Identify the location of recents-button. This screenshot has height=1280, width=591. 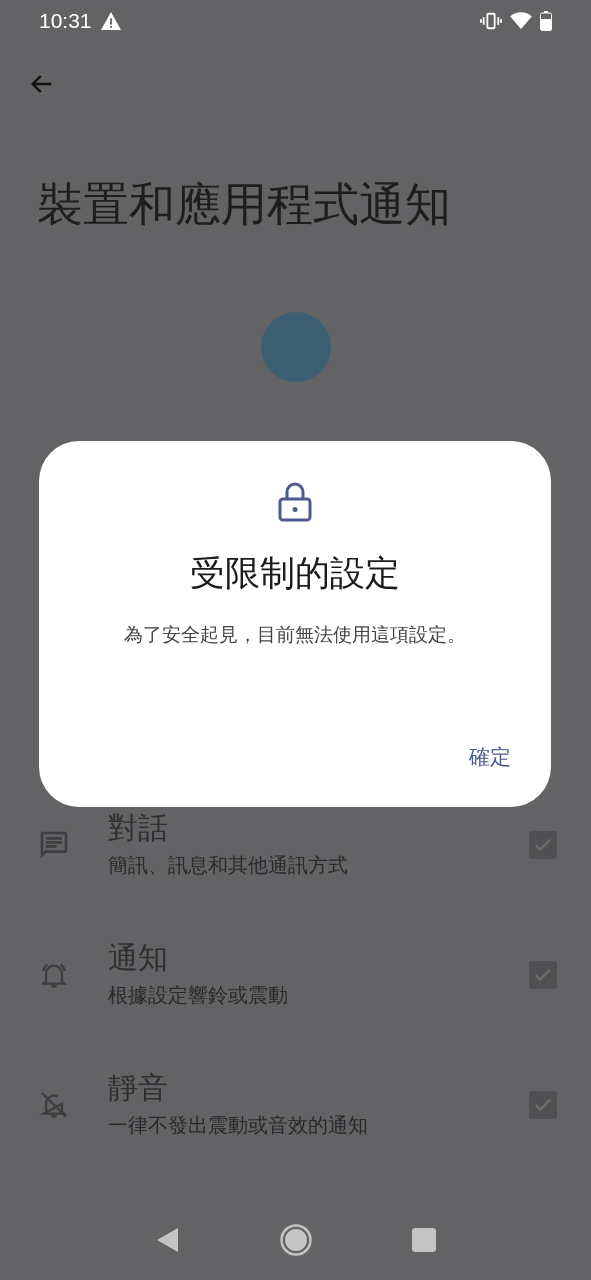
(423, 1240).